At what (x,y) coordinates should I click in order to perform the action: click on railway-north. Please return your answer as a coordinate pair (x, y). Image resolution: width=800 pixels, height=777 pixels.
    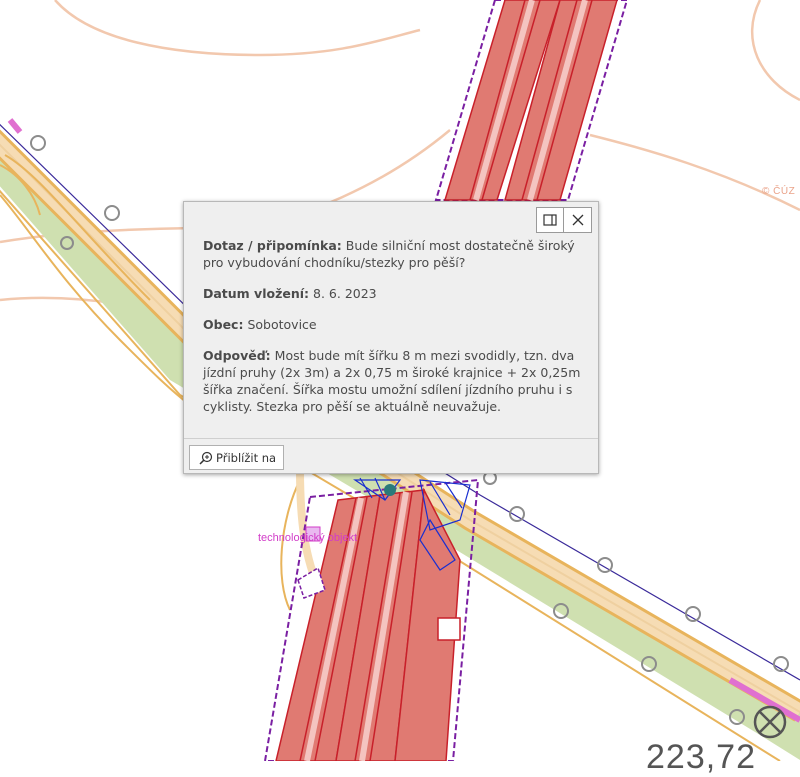
    Looking at the image, I should click on (531, 100).